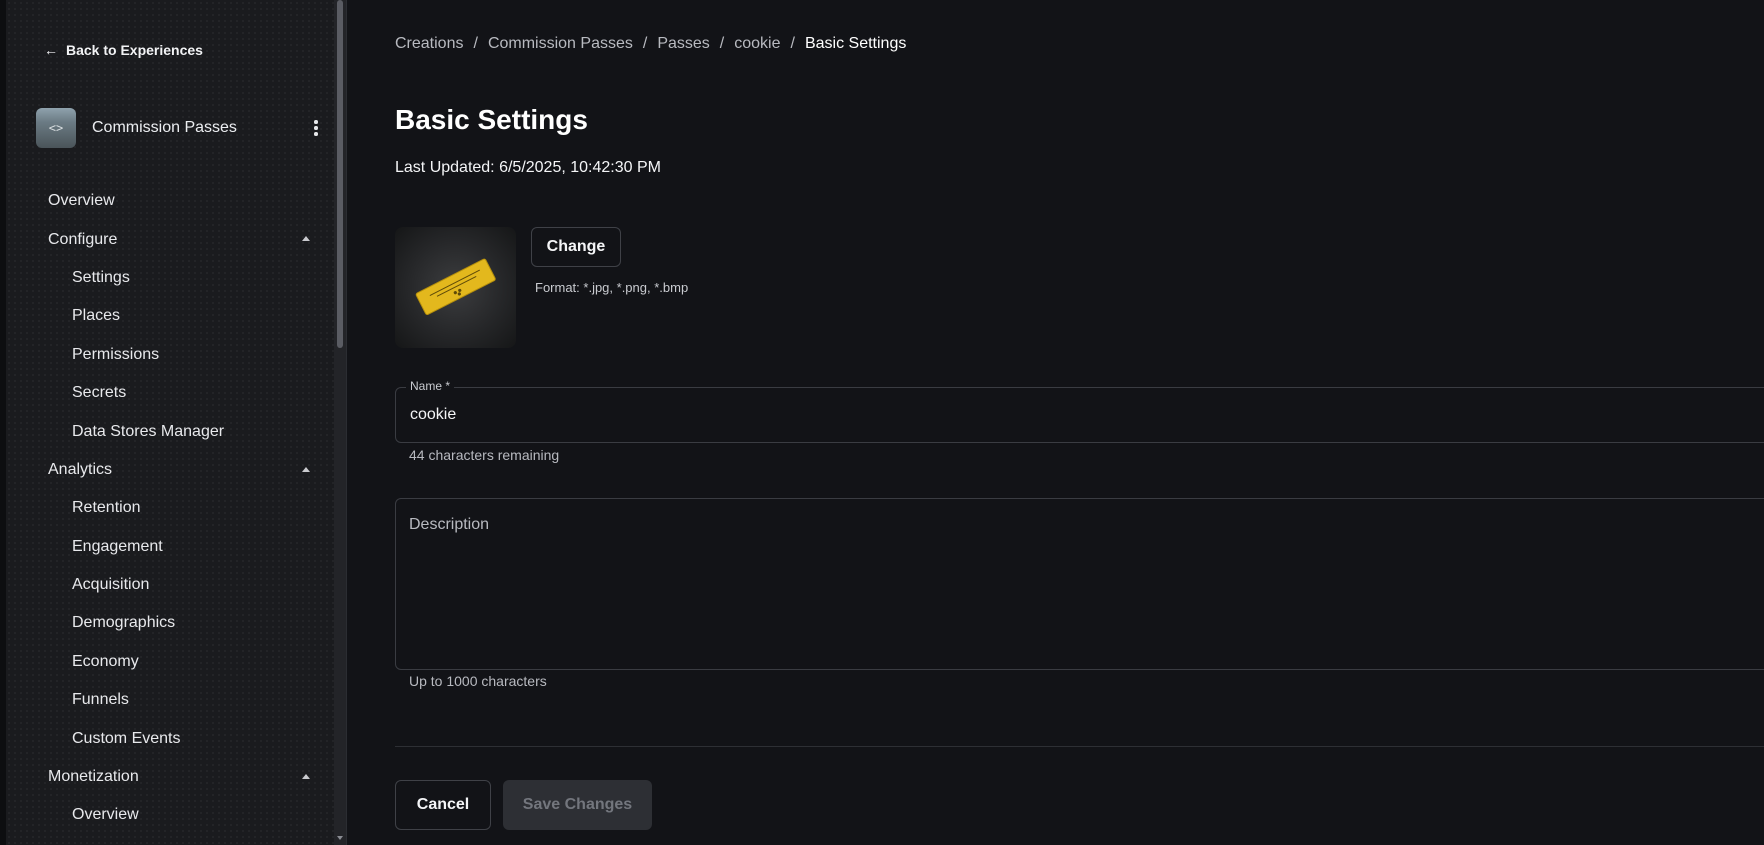 The height and width of the screenshot is (845, 1764). Describe the element at coordinates (478, 681) in the screenshot. I see `description-helper-text: Up to 1000 characters` at that location.